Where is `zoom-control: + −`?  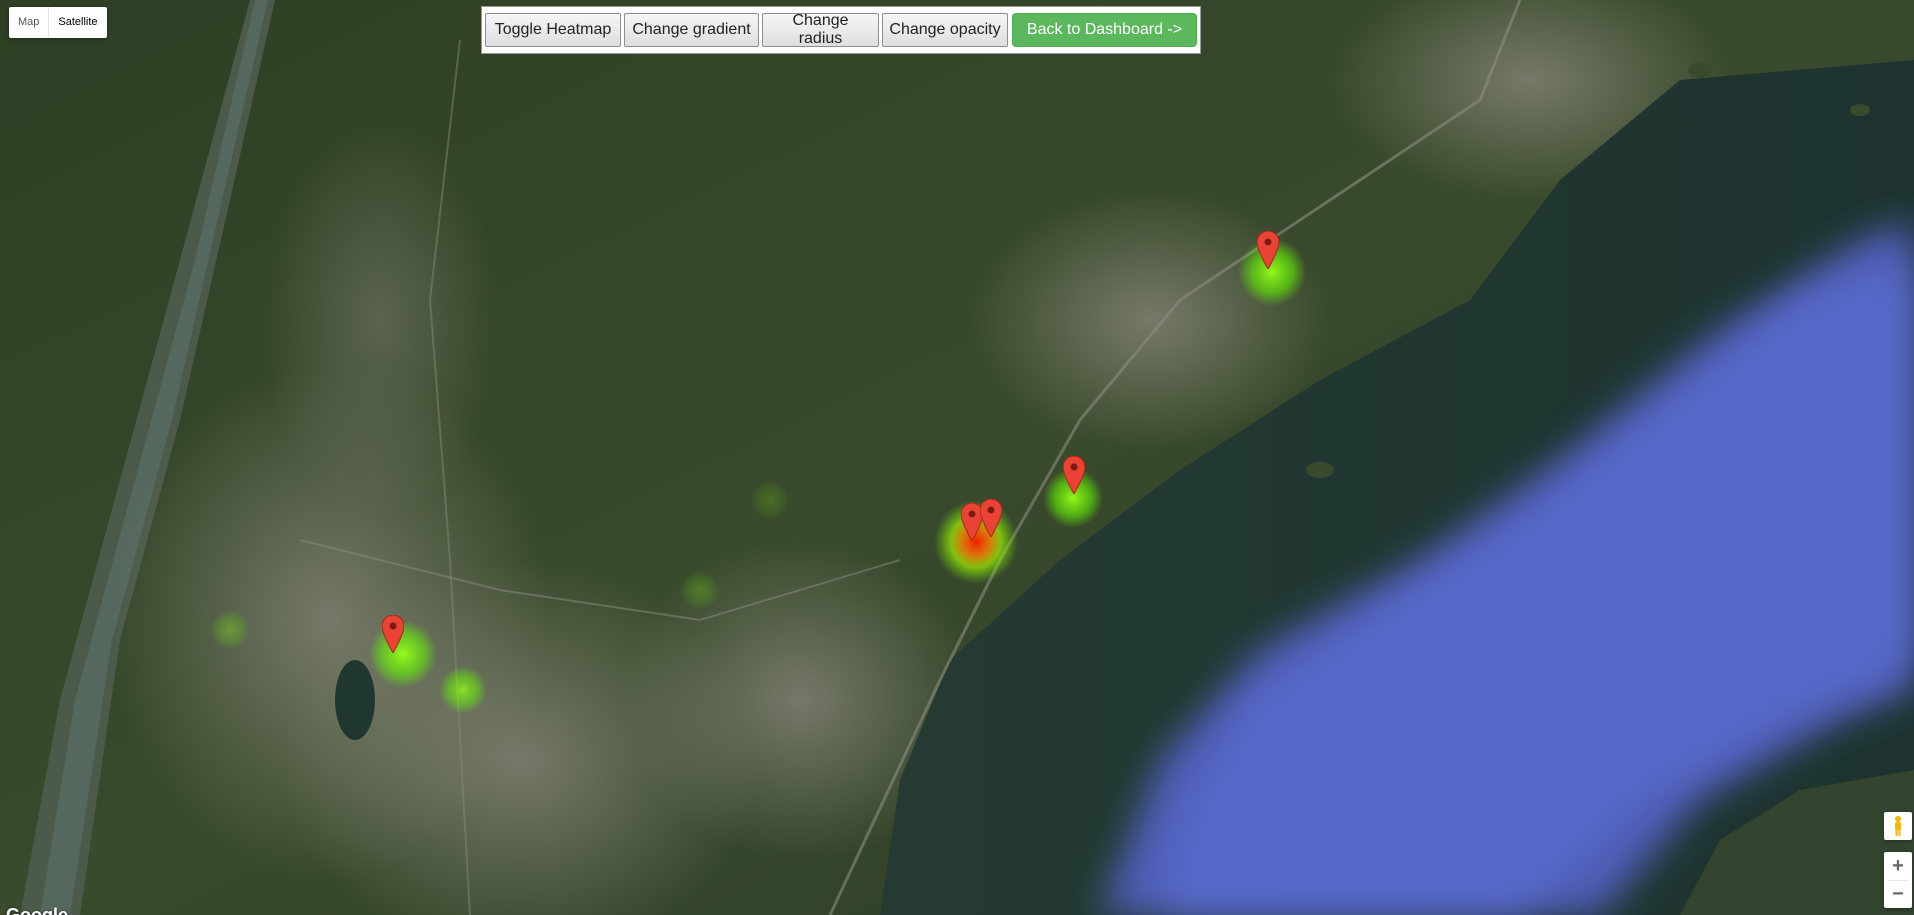
zoom-control: + − is located at coordinates (1898, 880).